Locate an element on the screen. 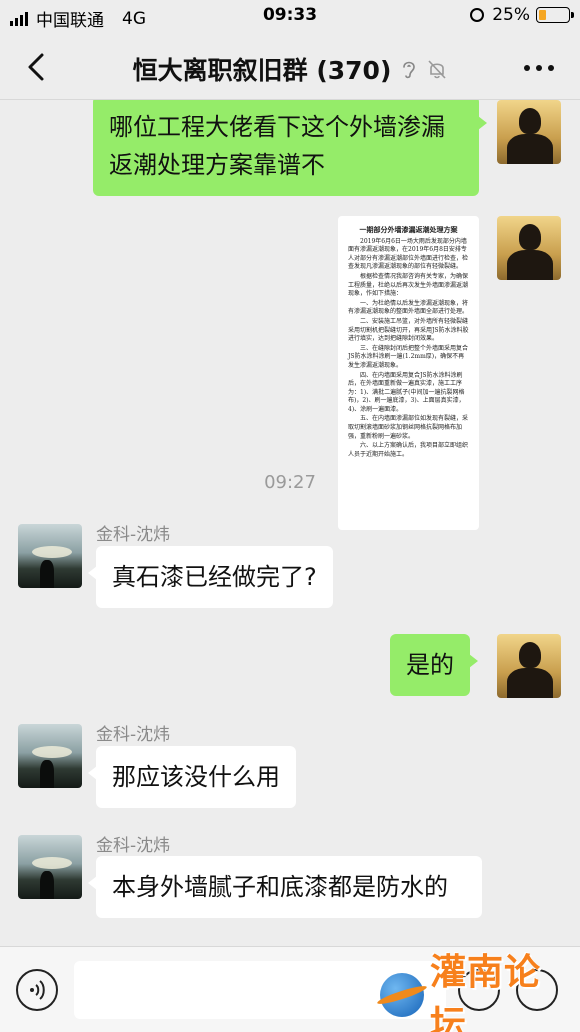 The image size is (580, 1032). message-text: 那应该没什么用 is located at coordinates (196, 777).